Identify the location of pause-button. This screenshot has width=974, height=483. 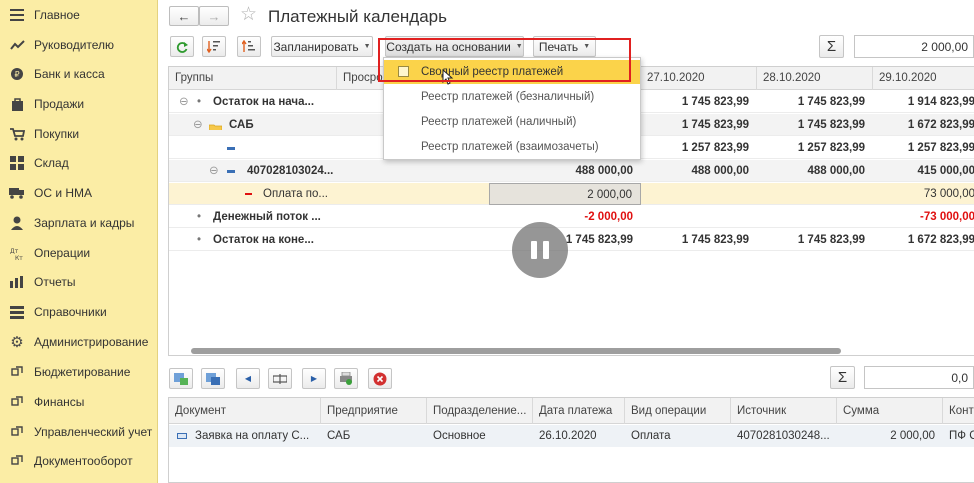
(540, 250).